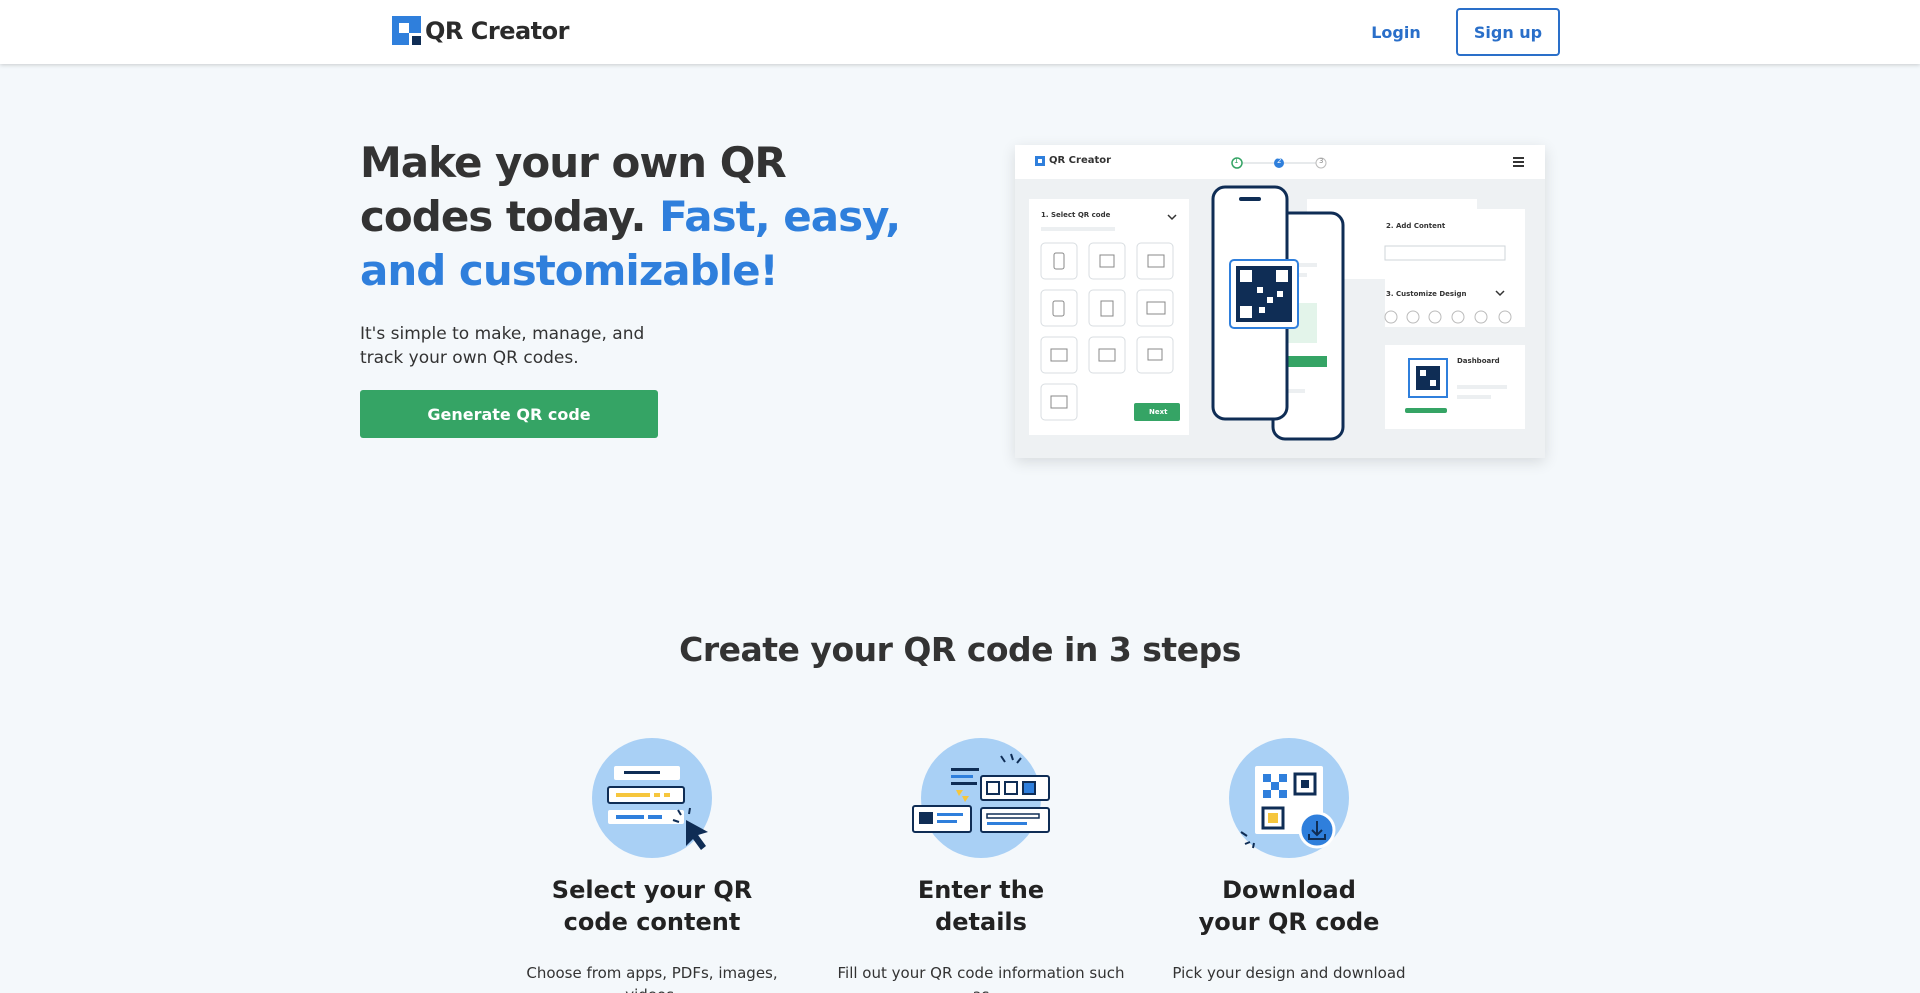 The width and height of the screenshot is (1920, 993). What do you see at coordinates (981, 922) in the screenshot?
I see `step-2-heading-line2: details` at bounding box center [981, 922].